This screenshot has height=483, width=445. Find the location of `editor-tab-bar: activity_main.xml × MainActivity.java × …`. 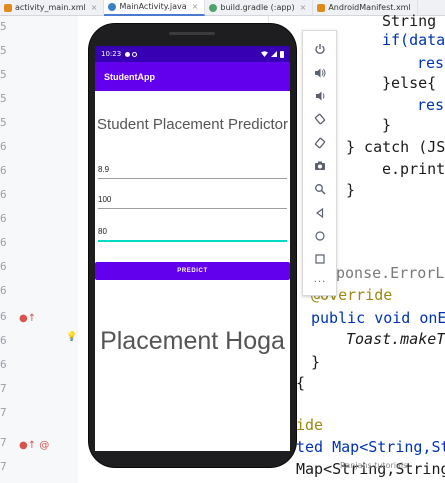

editor-tab-bar: activity_main.xml × MainActivity.java × … is located at coordinates (222, 8).